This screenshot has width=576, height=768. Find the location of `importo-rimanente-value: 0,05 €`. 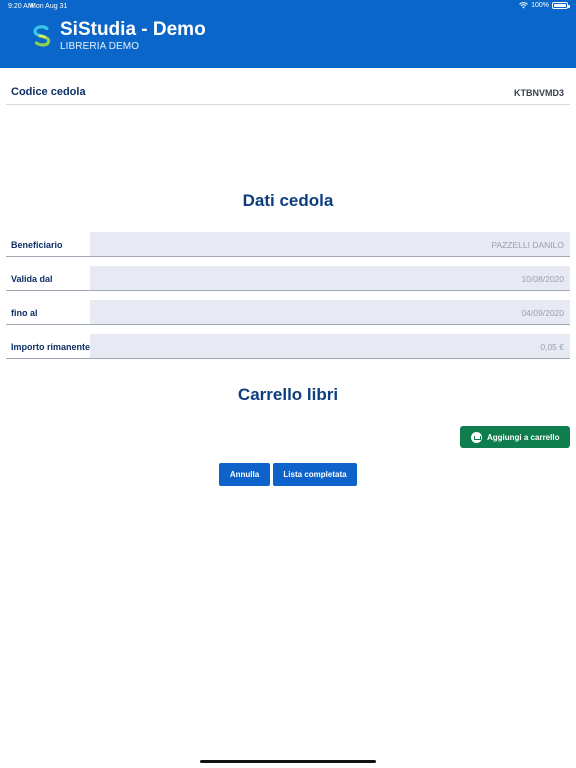

importo-rimanente-value: 0,05 € is located at coordinates (552, 347).